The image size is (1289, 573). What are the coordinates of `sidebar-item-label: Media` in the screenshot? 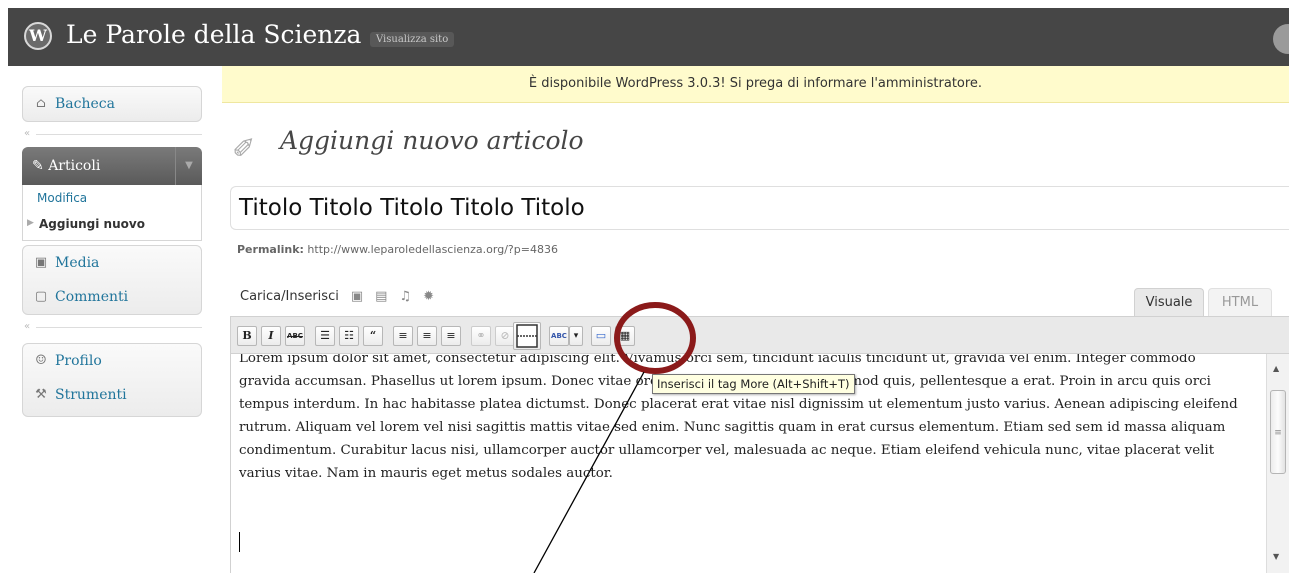 It's located at (77, 263).